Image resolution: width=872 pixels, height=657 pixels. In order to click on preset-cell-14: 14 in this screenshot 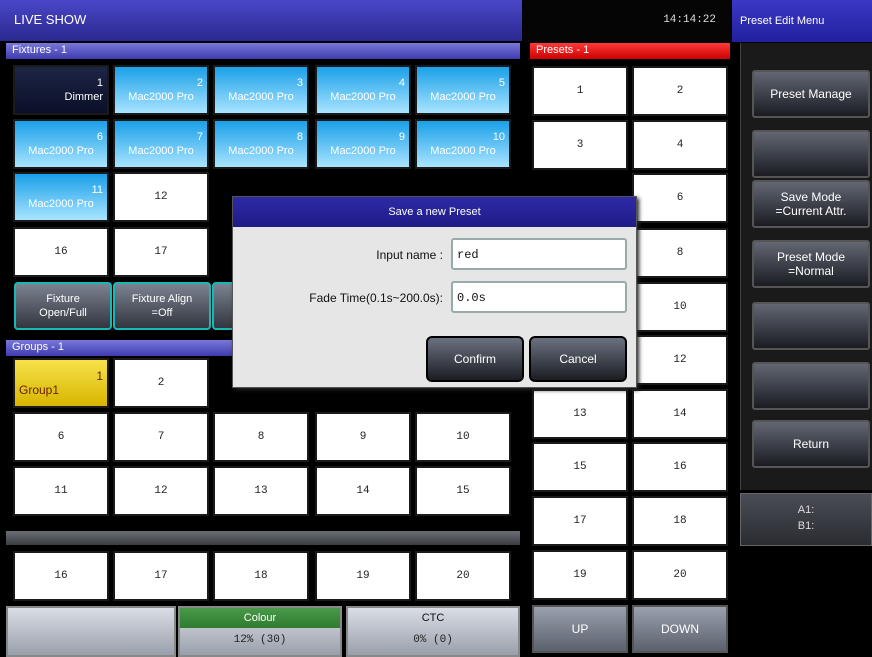, I will do `click(680, 414)`.